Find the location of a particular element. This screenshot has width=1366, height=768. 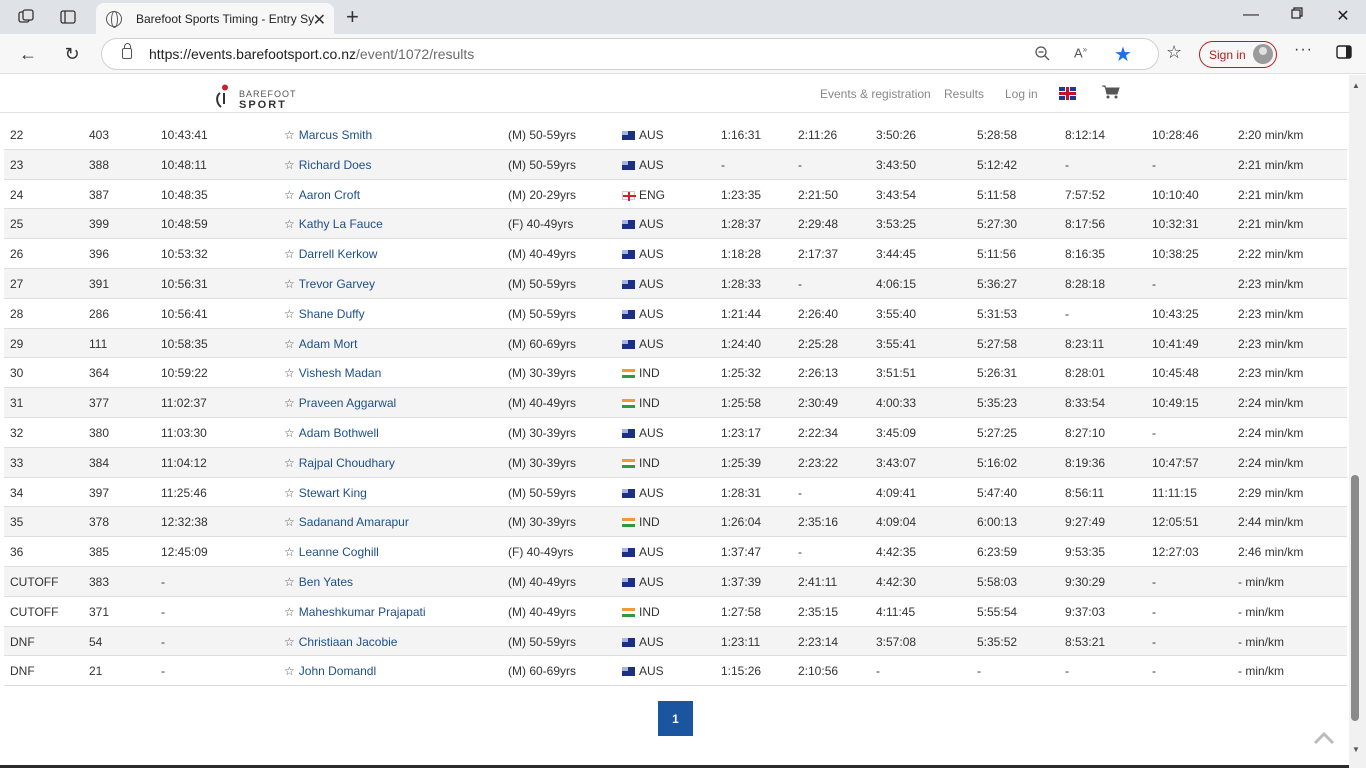

athlete-name-link-text: Richard Does is located at coordinates (335, 165).